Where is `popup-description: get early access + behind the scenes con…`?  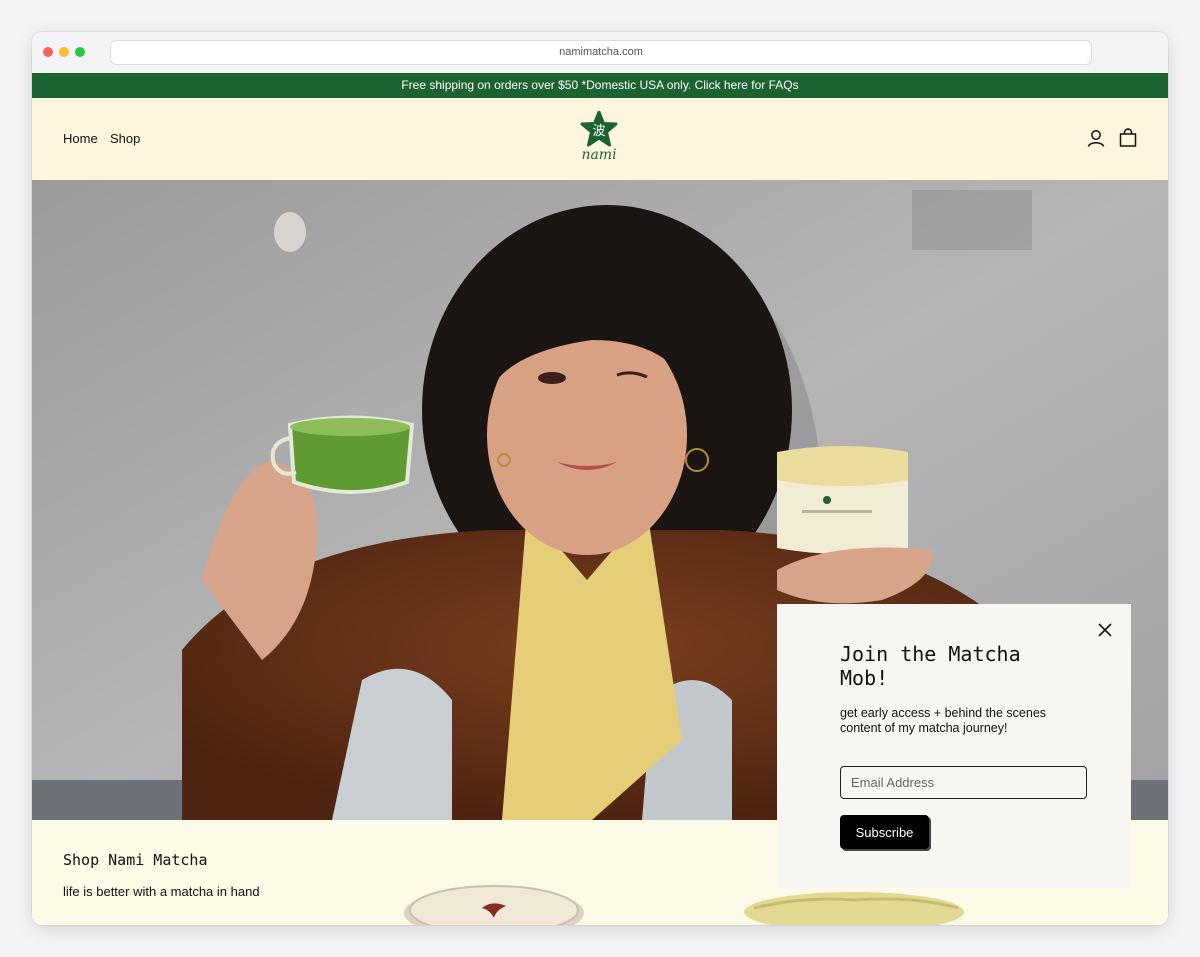 popup-description: get early access + behind the scenes con… is located at coordinates (943, 720).